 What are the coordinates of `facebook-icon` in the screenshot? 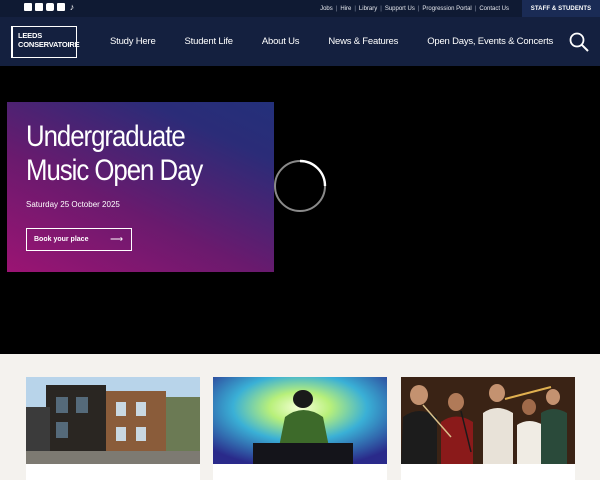 It's located at (39, 7).